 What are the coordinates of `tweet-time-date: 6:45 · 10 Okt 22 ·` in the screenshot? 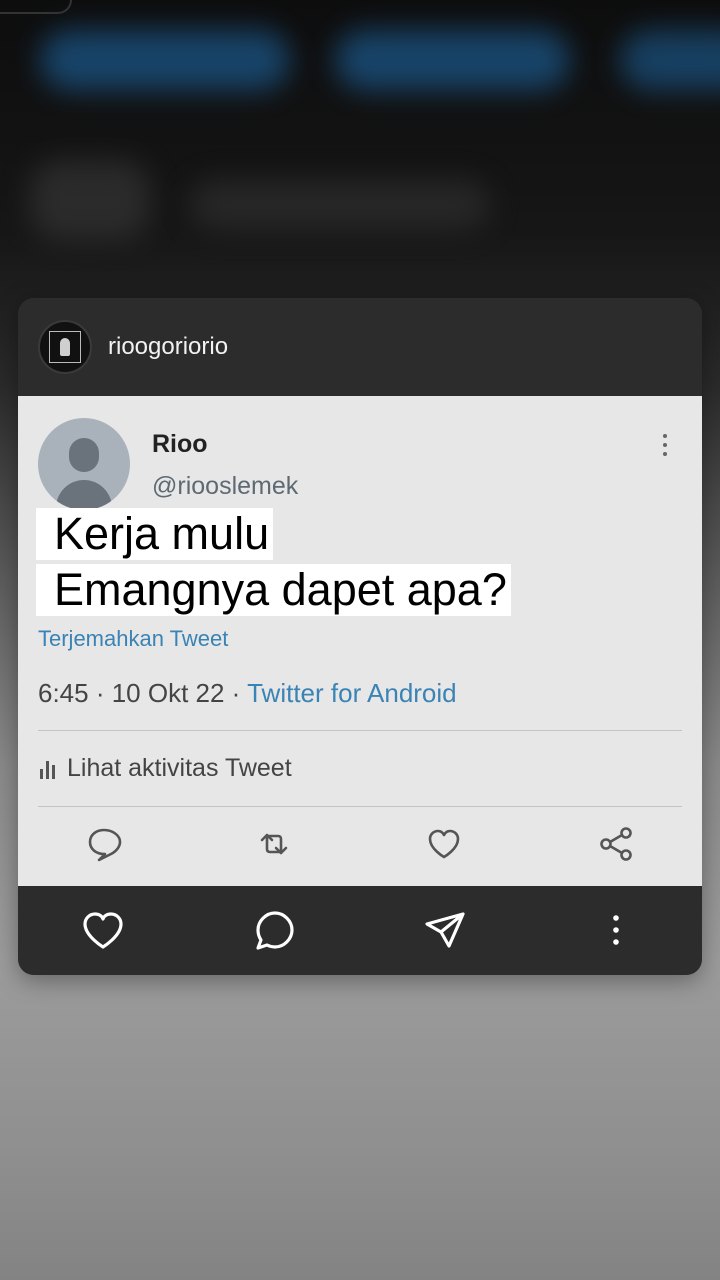 It's located at (143, 693).